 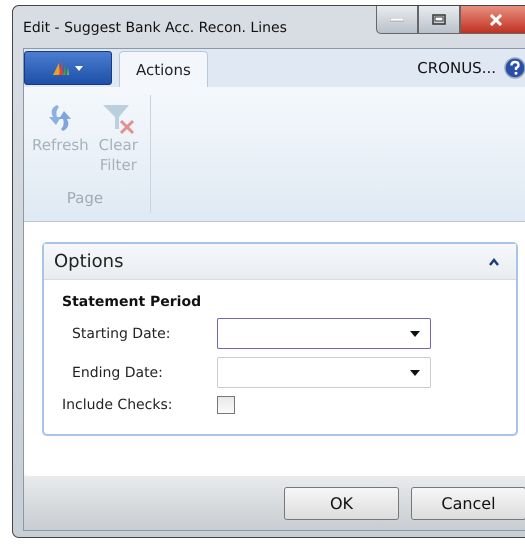 I want to click on close-icon, so click(x=496, y=20).